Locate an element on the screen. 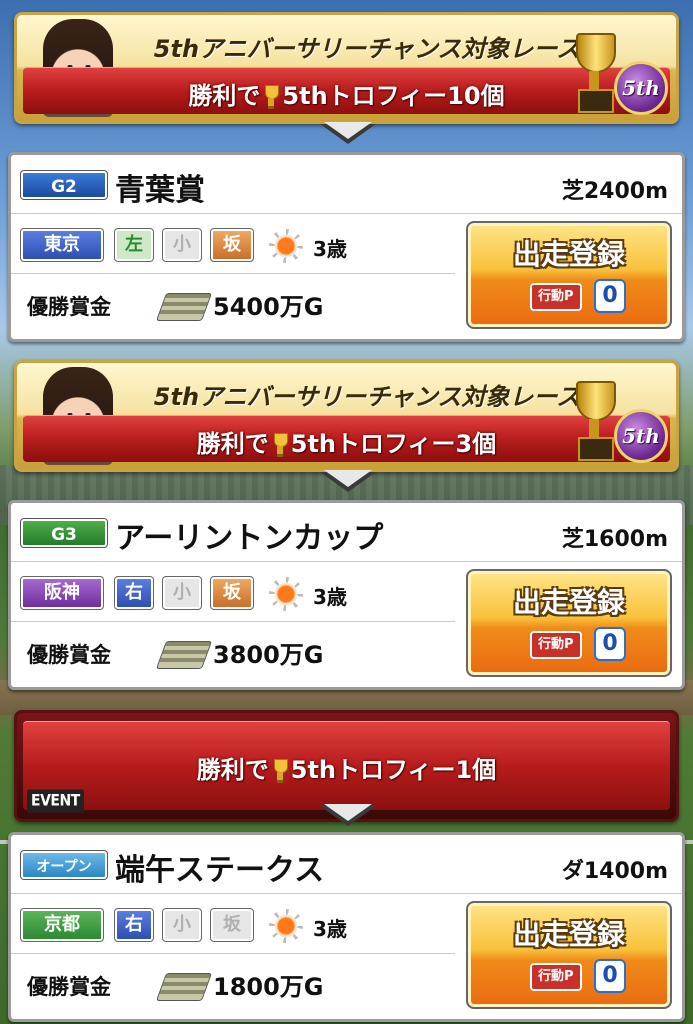 The width and height of the screenshot is (693, 1024). grade-badge: G3 is located at coordinates (64, 533).